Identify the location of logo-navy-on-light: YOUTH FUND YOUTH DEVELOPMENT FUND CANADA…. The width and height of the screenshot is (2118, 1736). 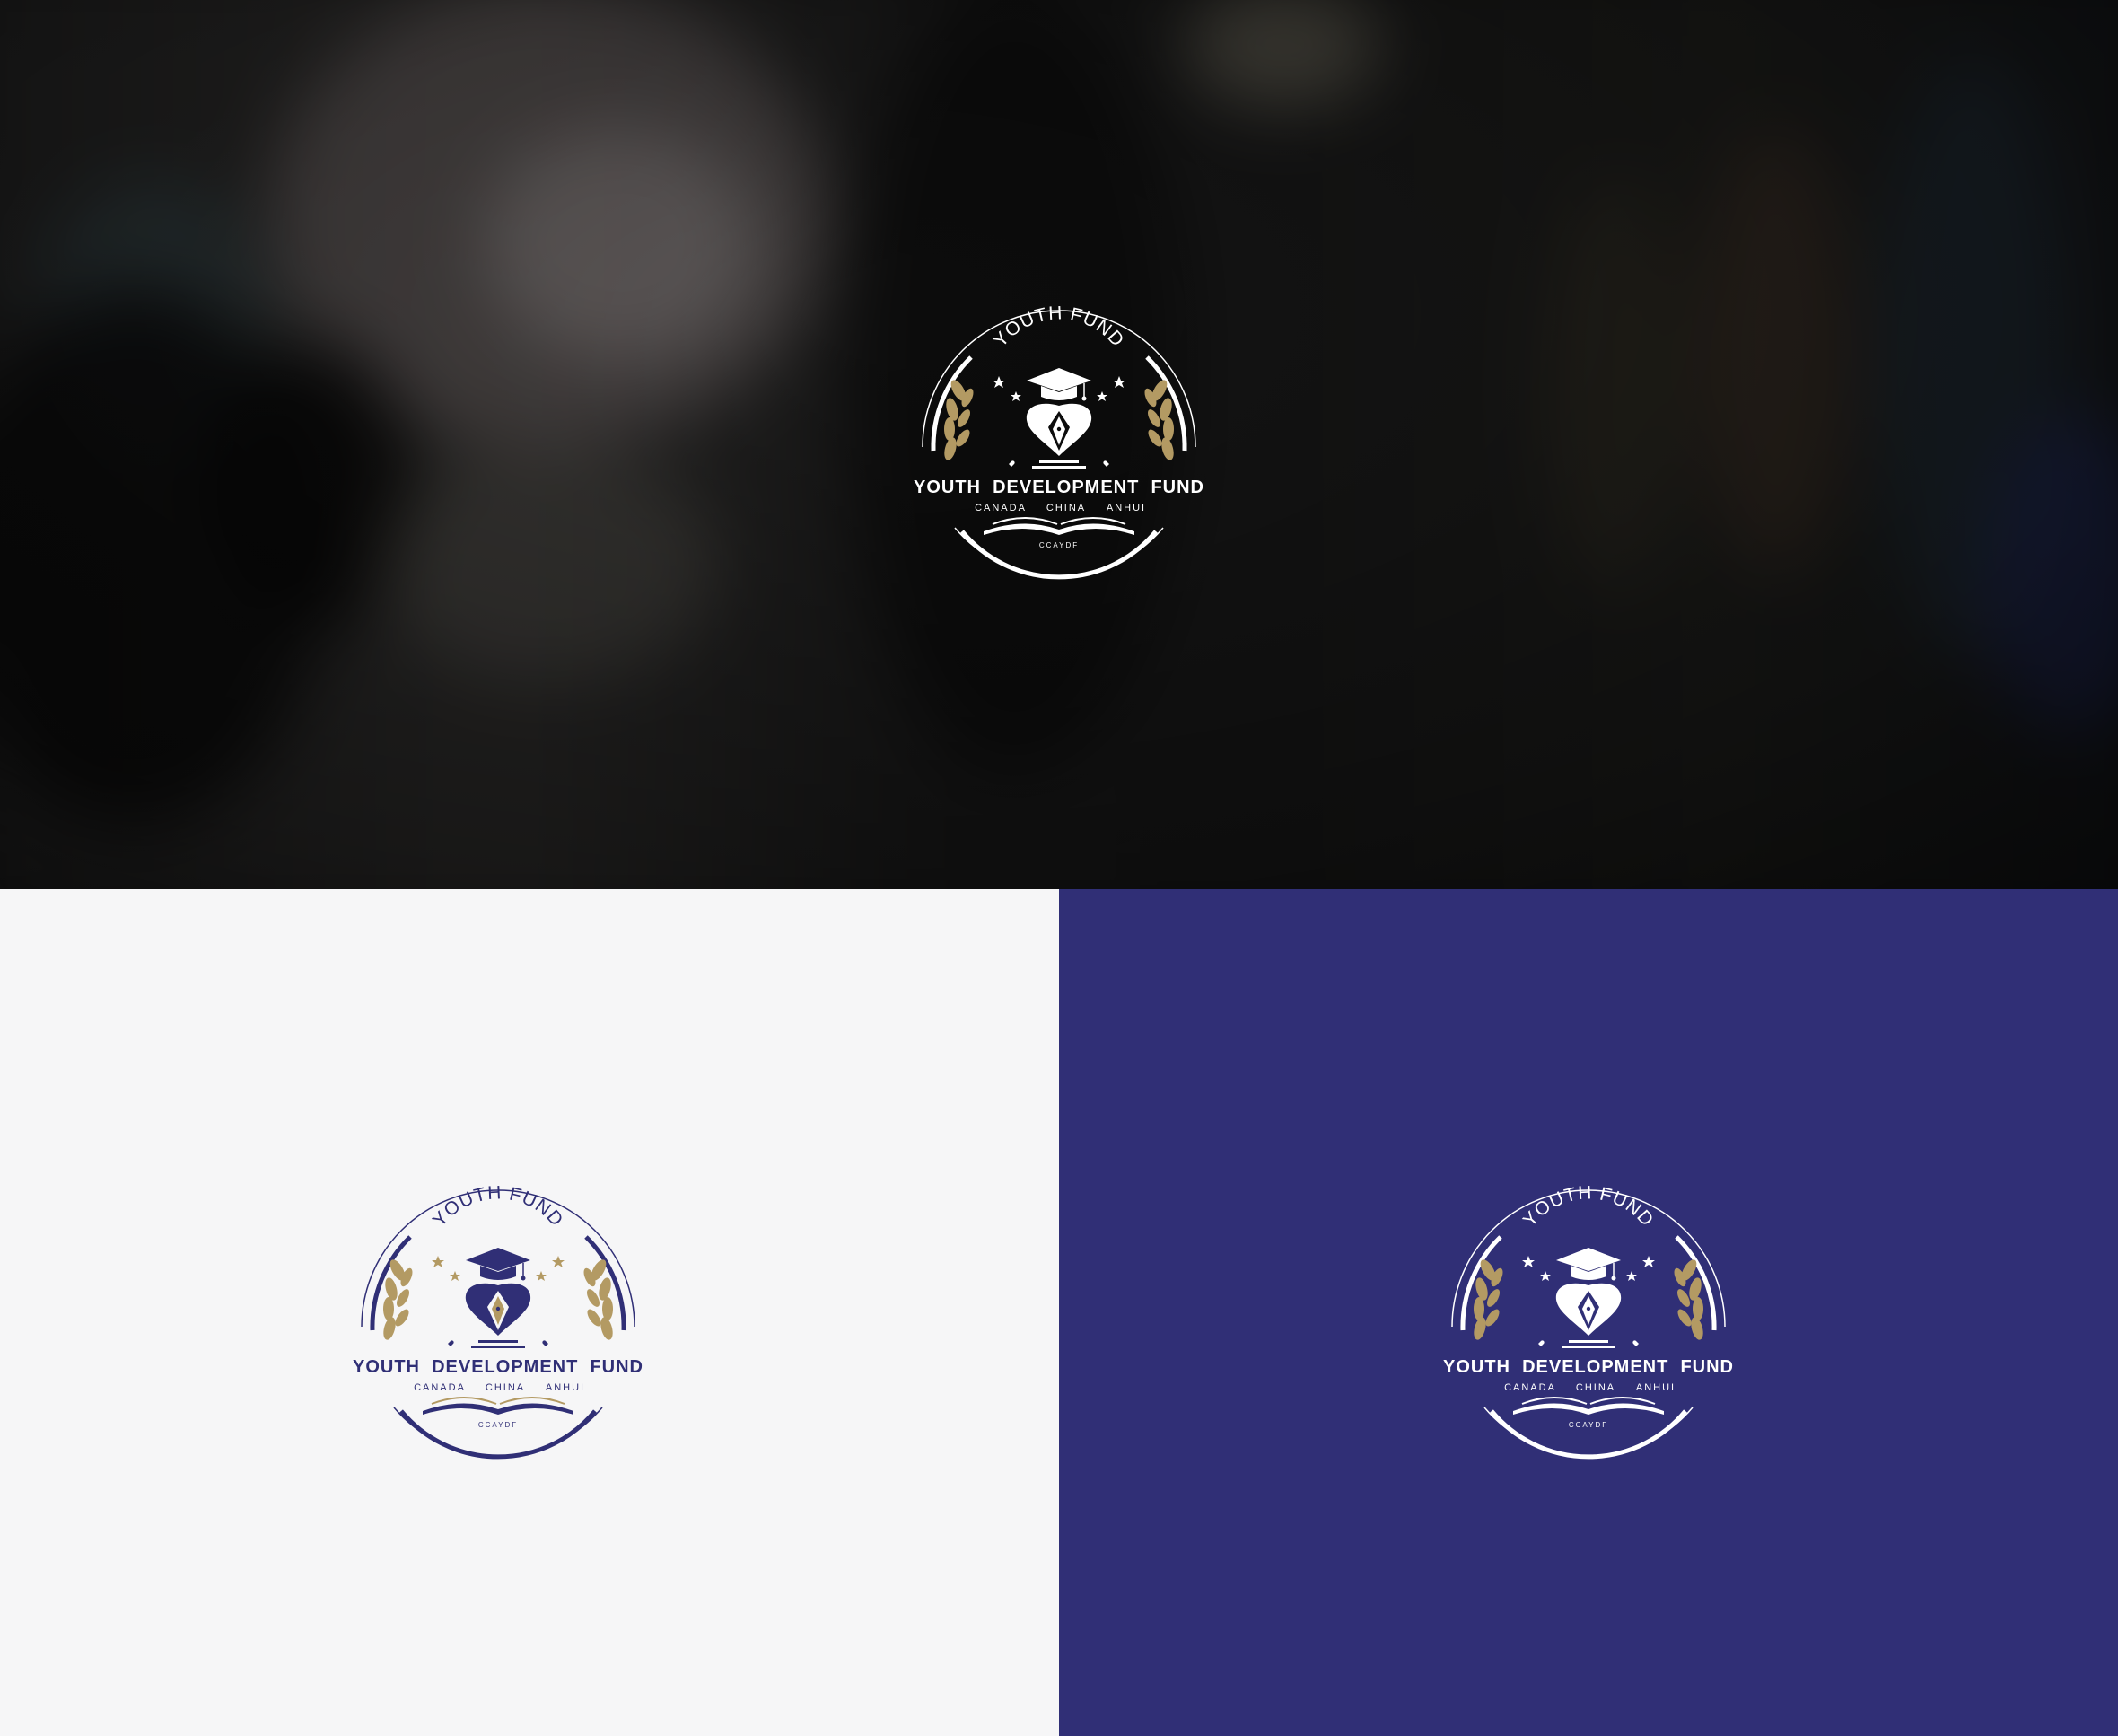
(499, 1319).